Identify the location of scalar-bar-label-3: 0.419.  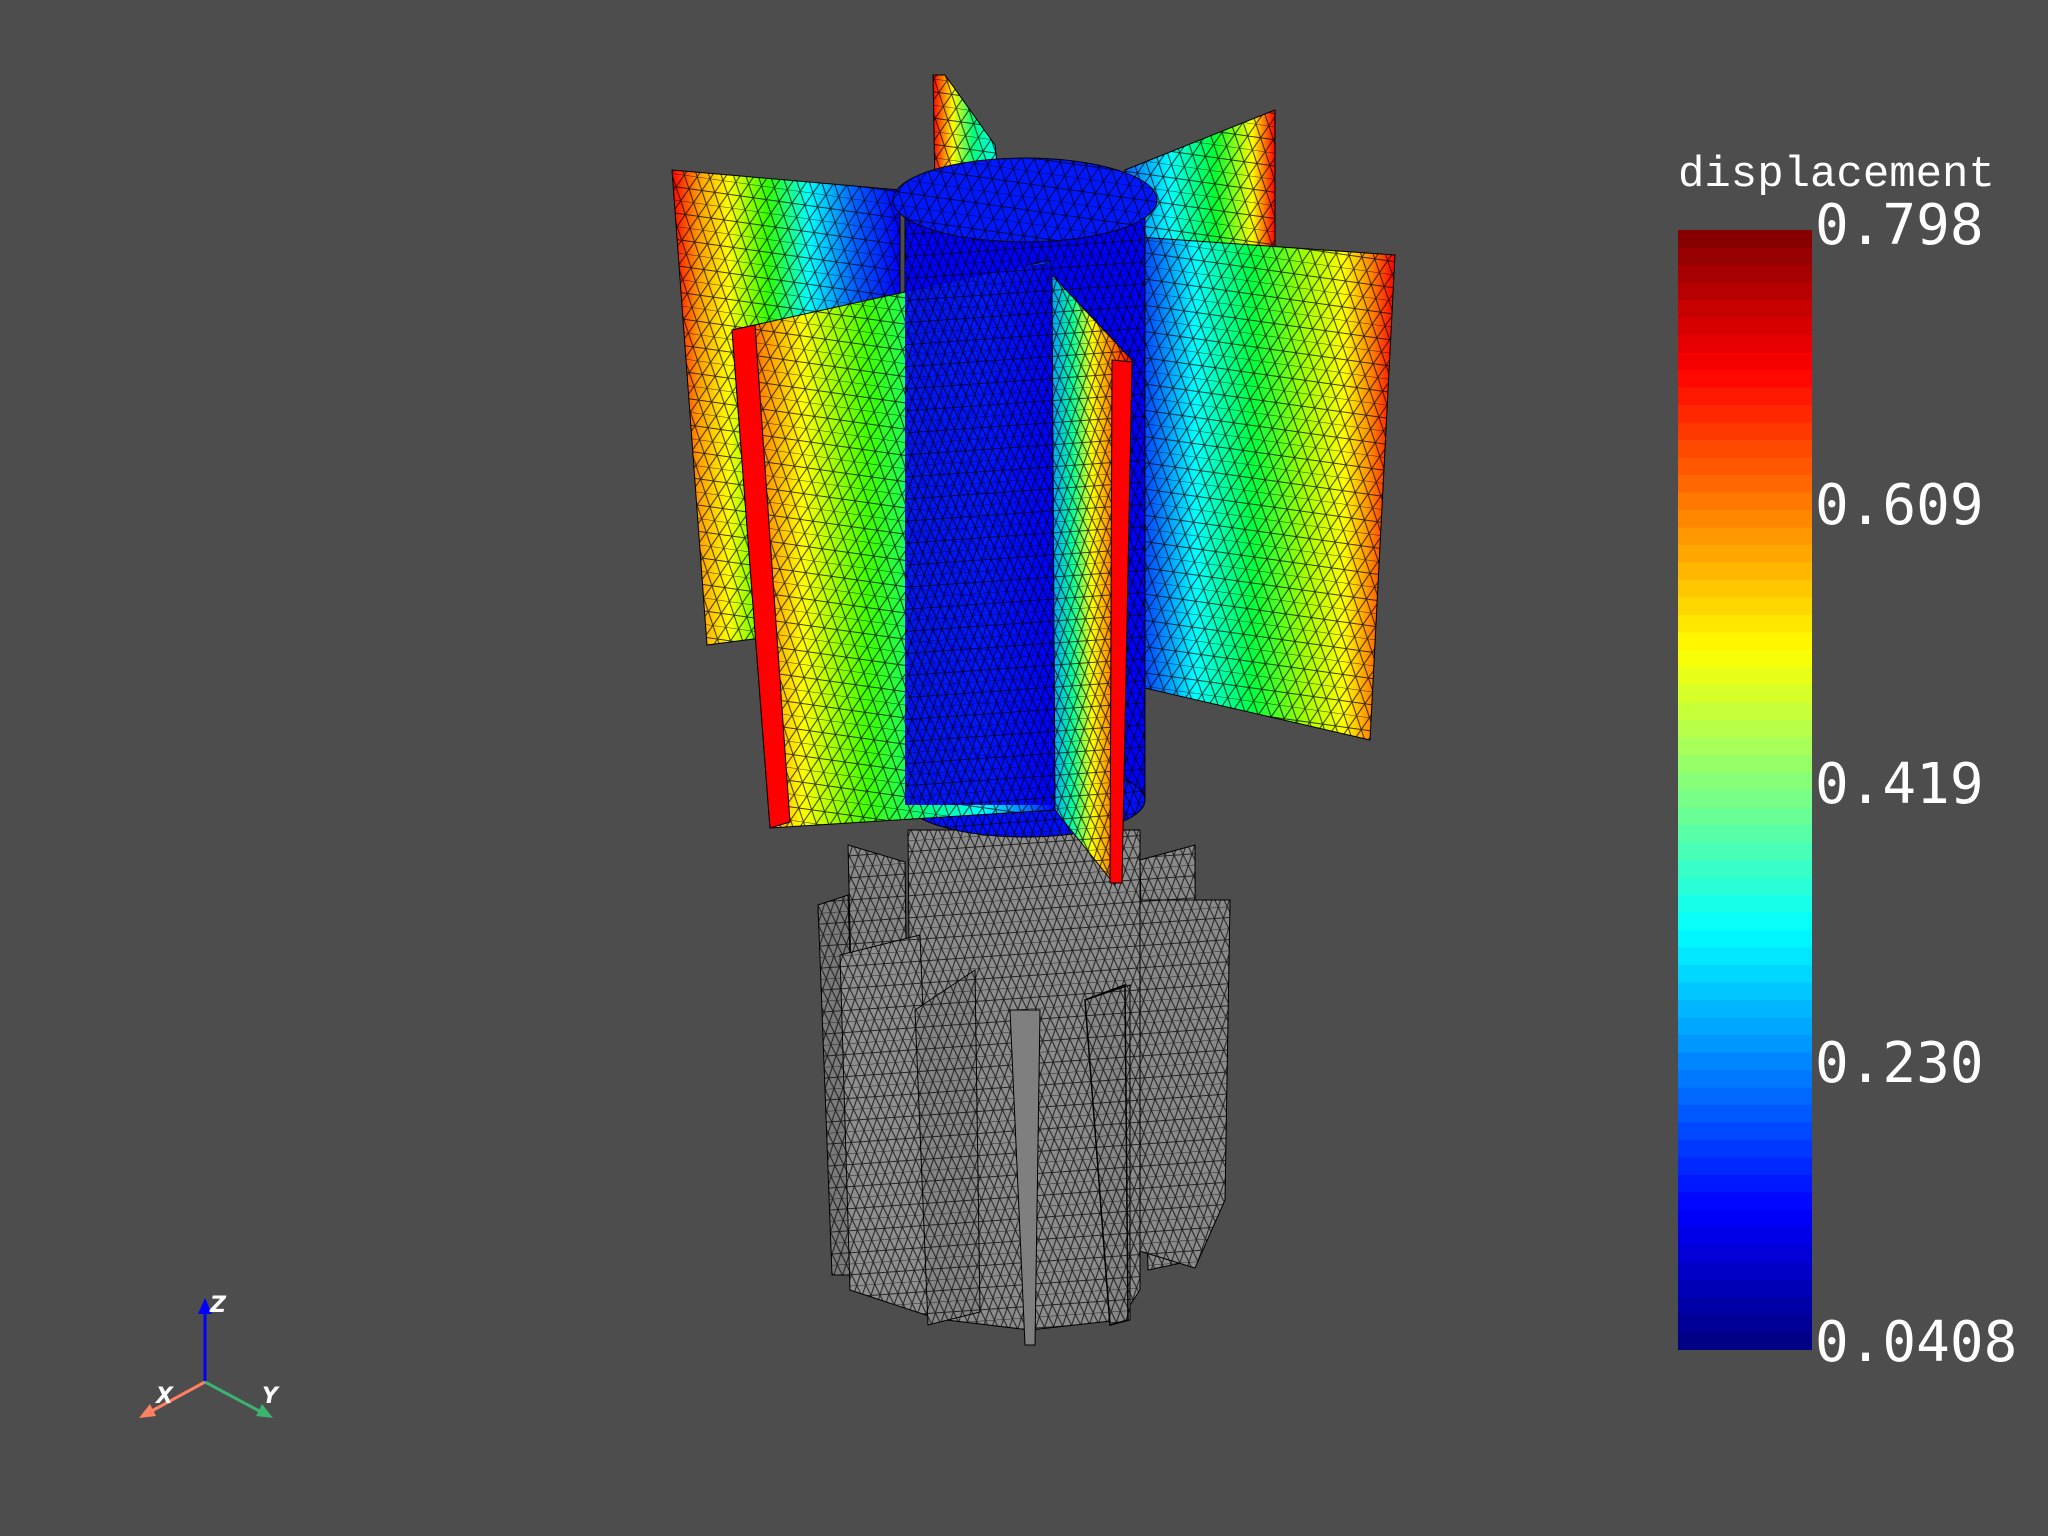
(1899, 784).